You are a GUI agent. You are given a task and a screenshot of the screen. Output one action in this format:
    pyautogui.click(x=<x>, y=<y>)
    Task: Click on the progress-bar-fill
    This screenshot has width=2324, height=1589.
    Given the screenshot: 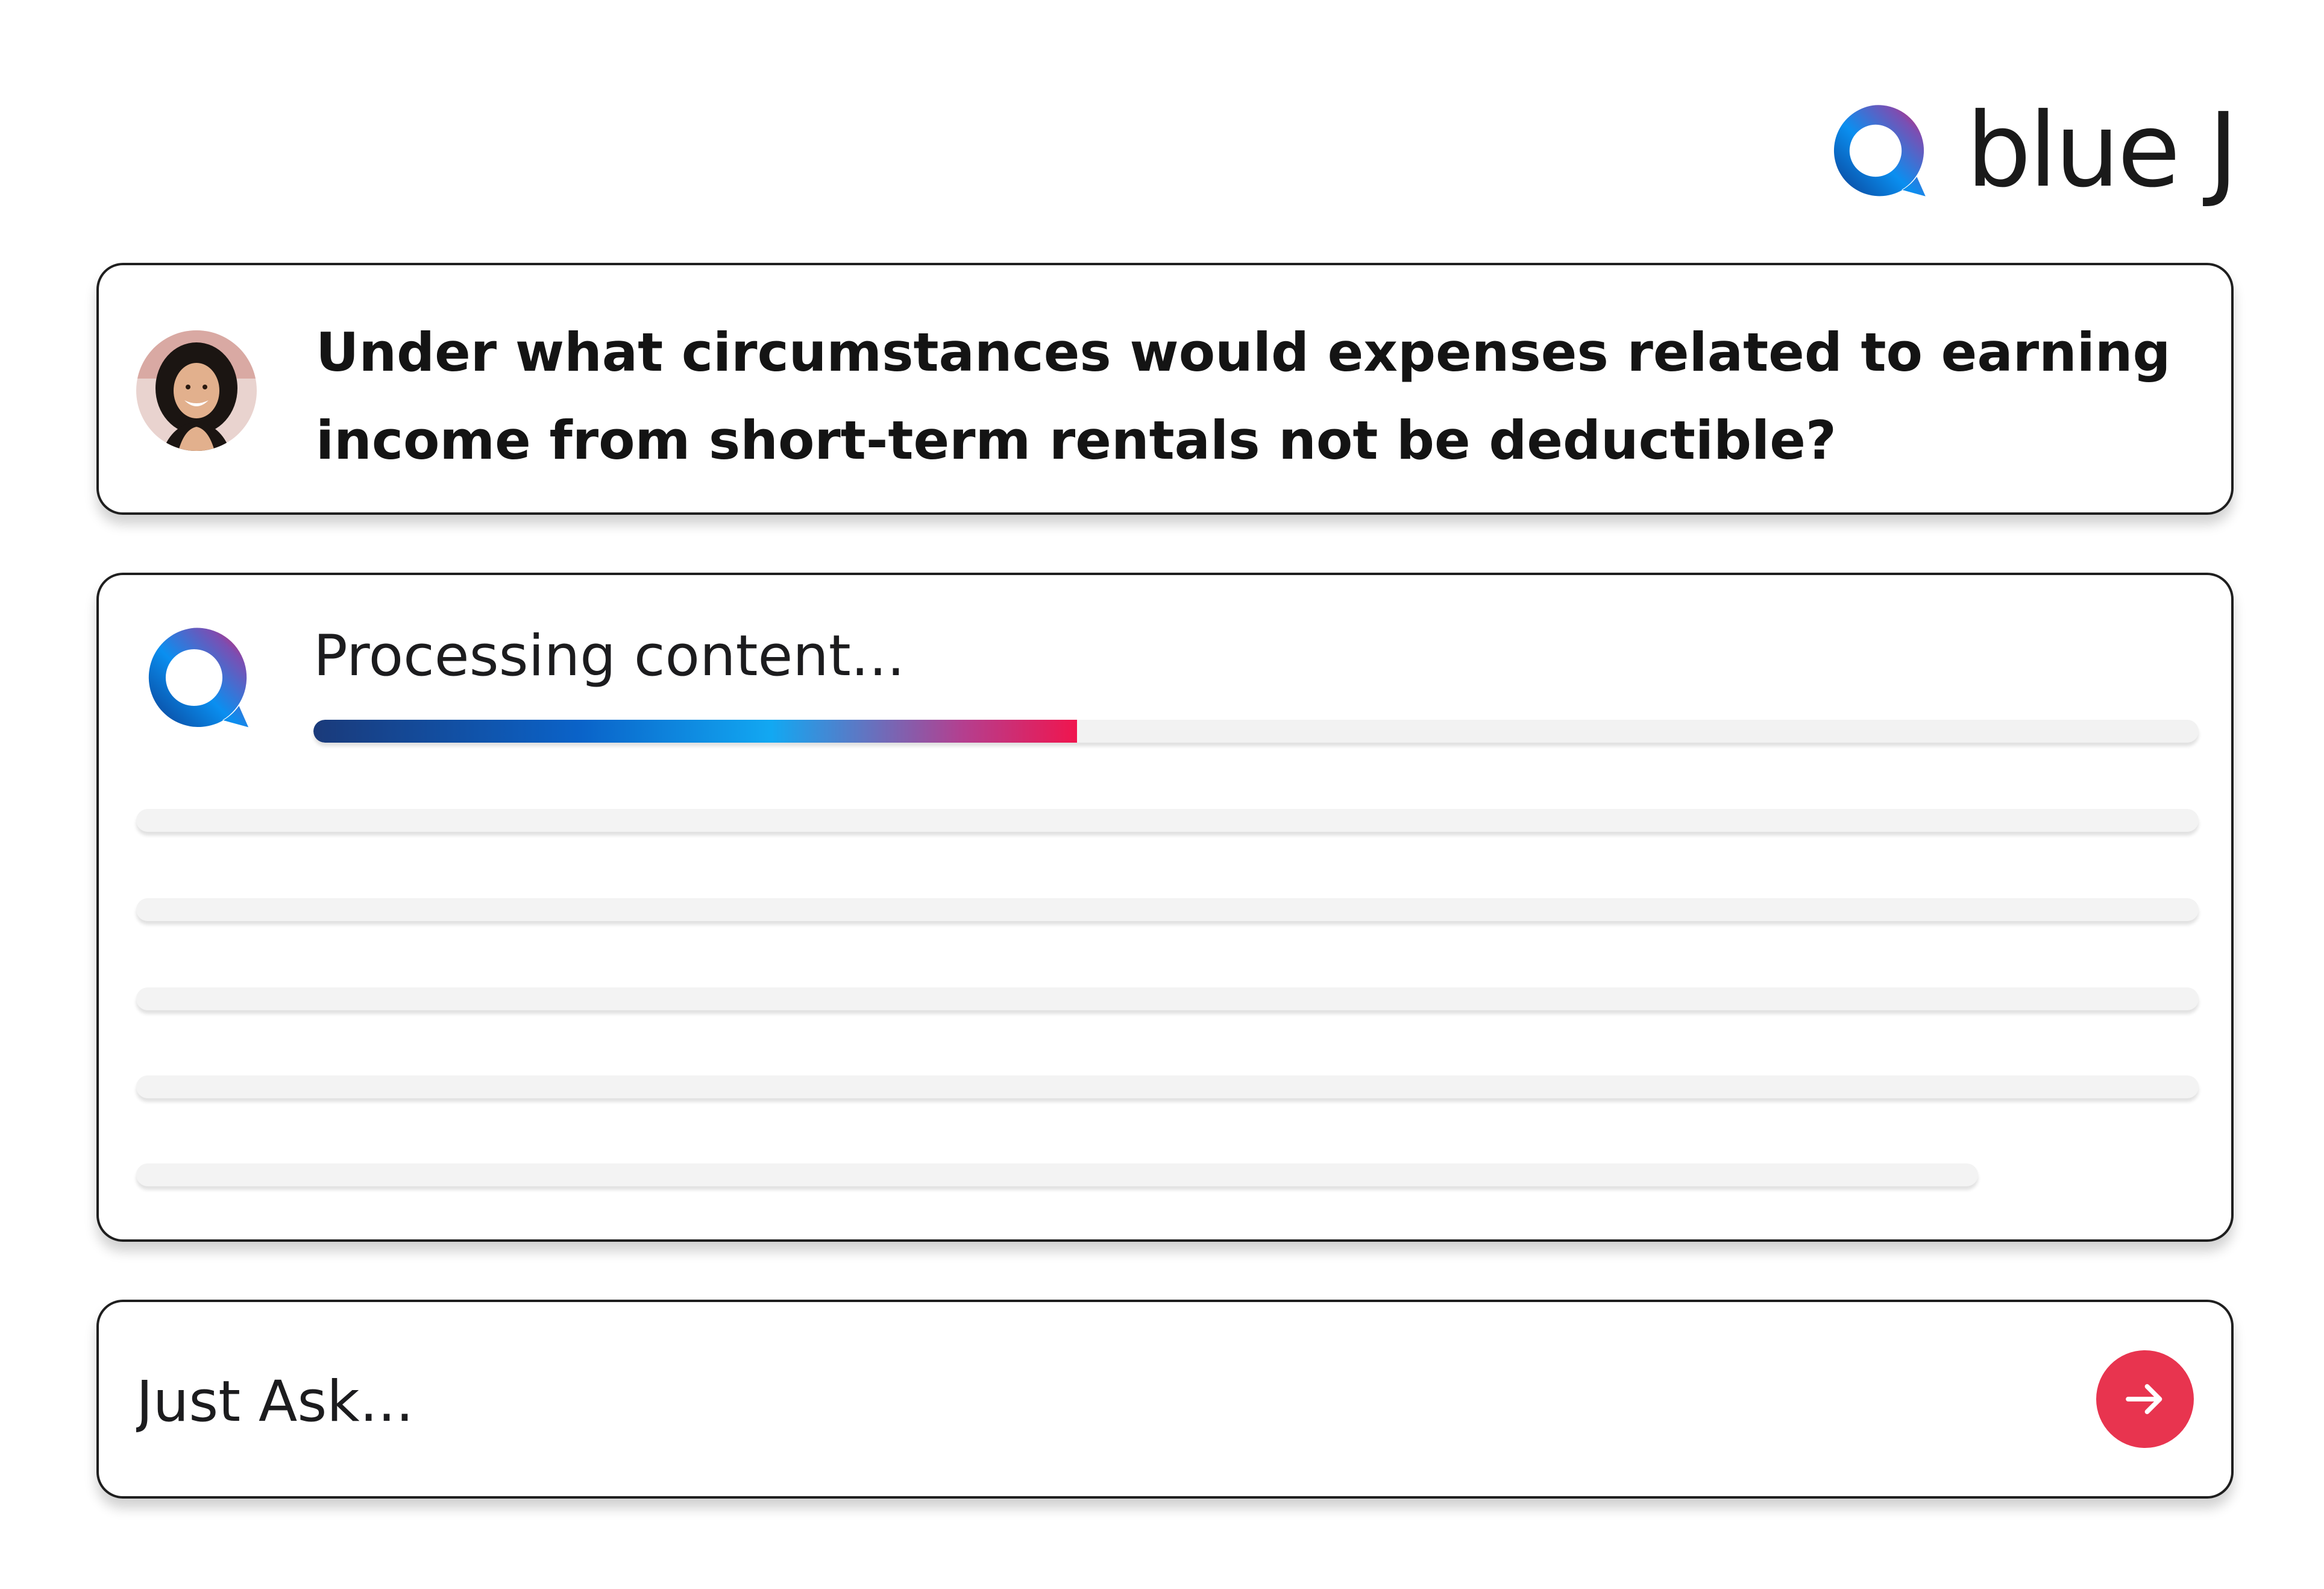 What is the action you would take?
    pyautogui.click(x=695, y=731)
    